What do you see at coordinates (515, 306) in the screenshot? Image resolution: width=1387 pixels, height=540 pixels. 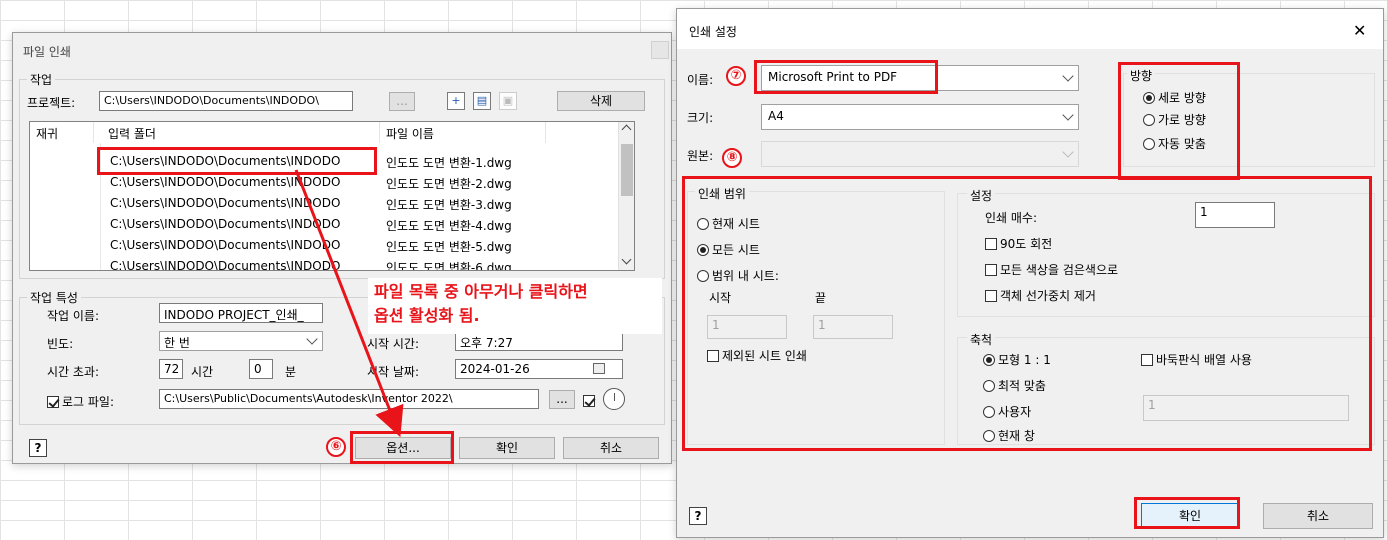 I see `annotation-callout: 파일 목록 중 아무거나 클릭하면 옵션 활성화 됨.` at bounding box center [515, 306].